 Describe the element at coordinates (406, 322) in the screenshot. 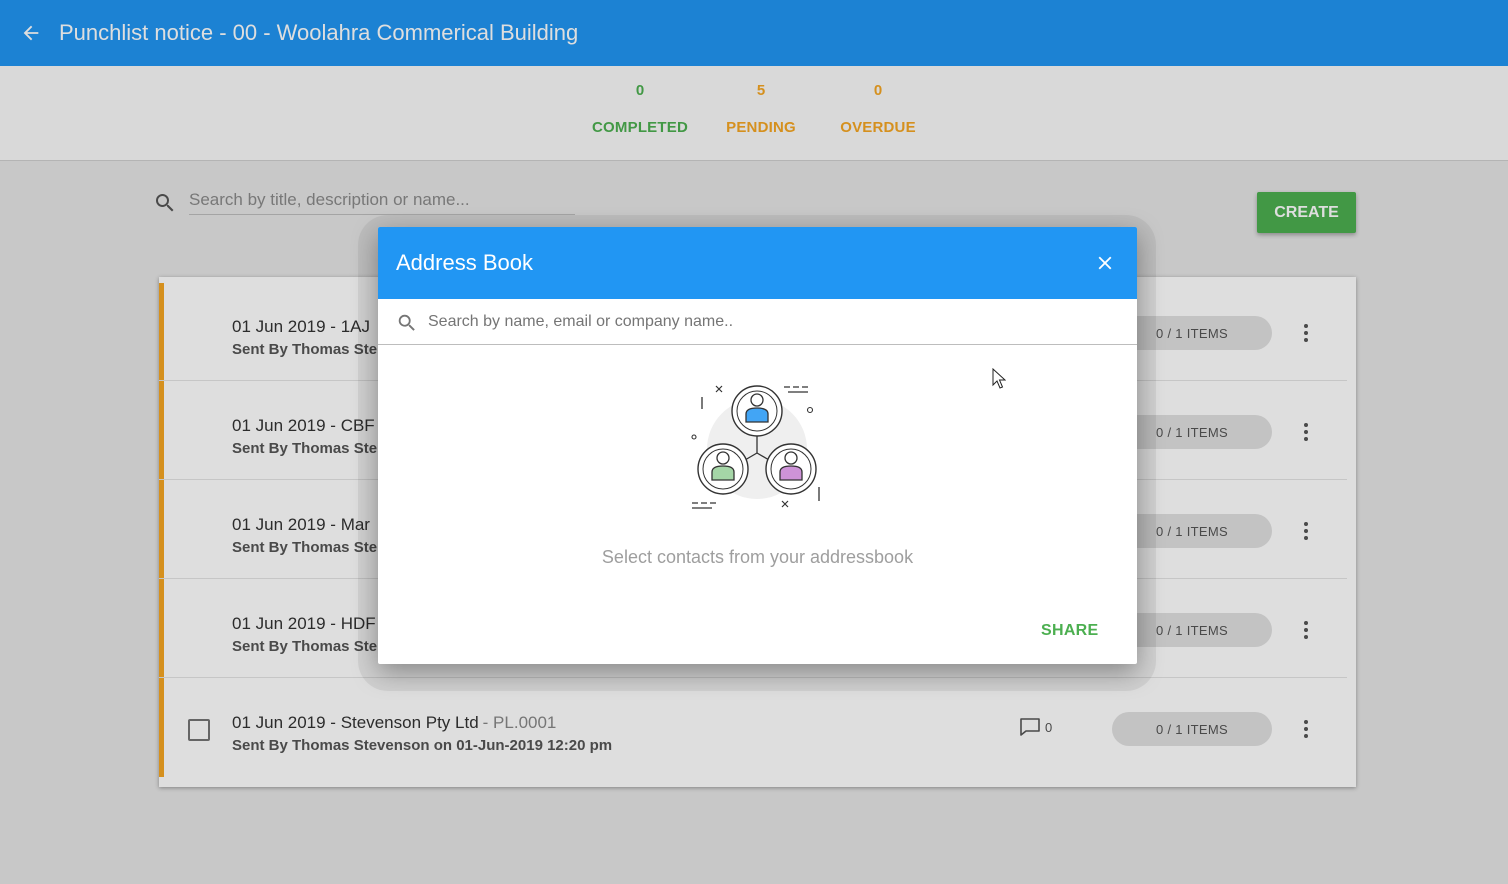

I see `search-icon` at that location.